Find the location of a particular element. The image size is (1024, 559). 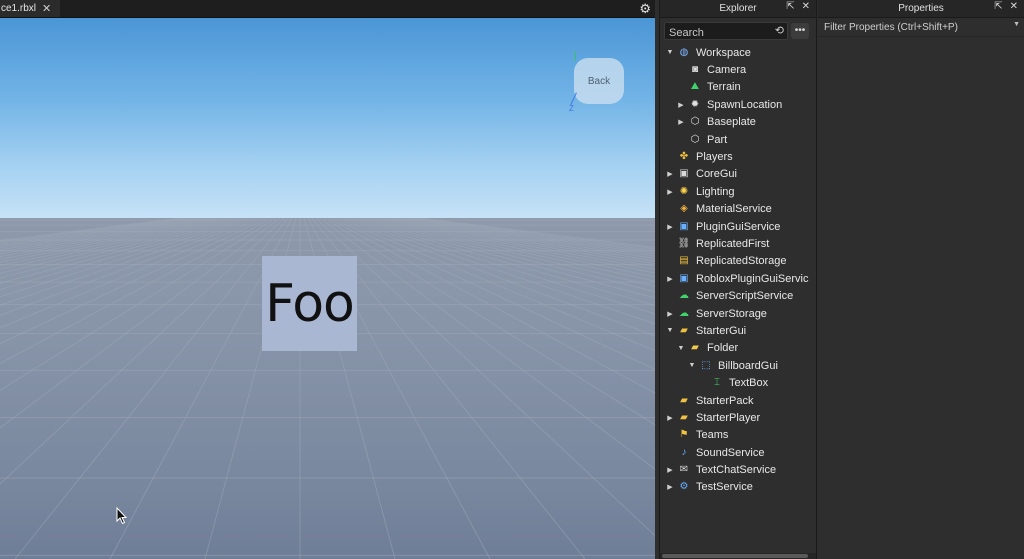

explorer-item-replicatedfirst: ⛓ ReplicatedFirst is located at coordinates (738, 243).